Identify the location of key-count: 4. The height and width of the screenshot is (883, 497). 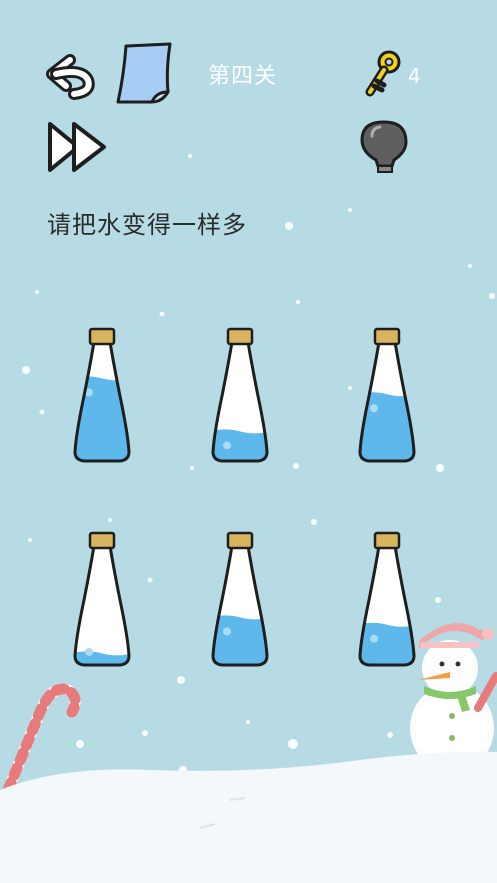
(414, 76).